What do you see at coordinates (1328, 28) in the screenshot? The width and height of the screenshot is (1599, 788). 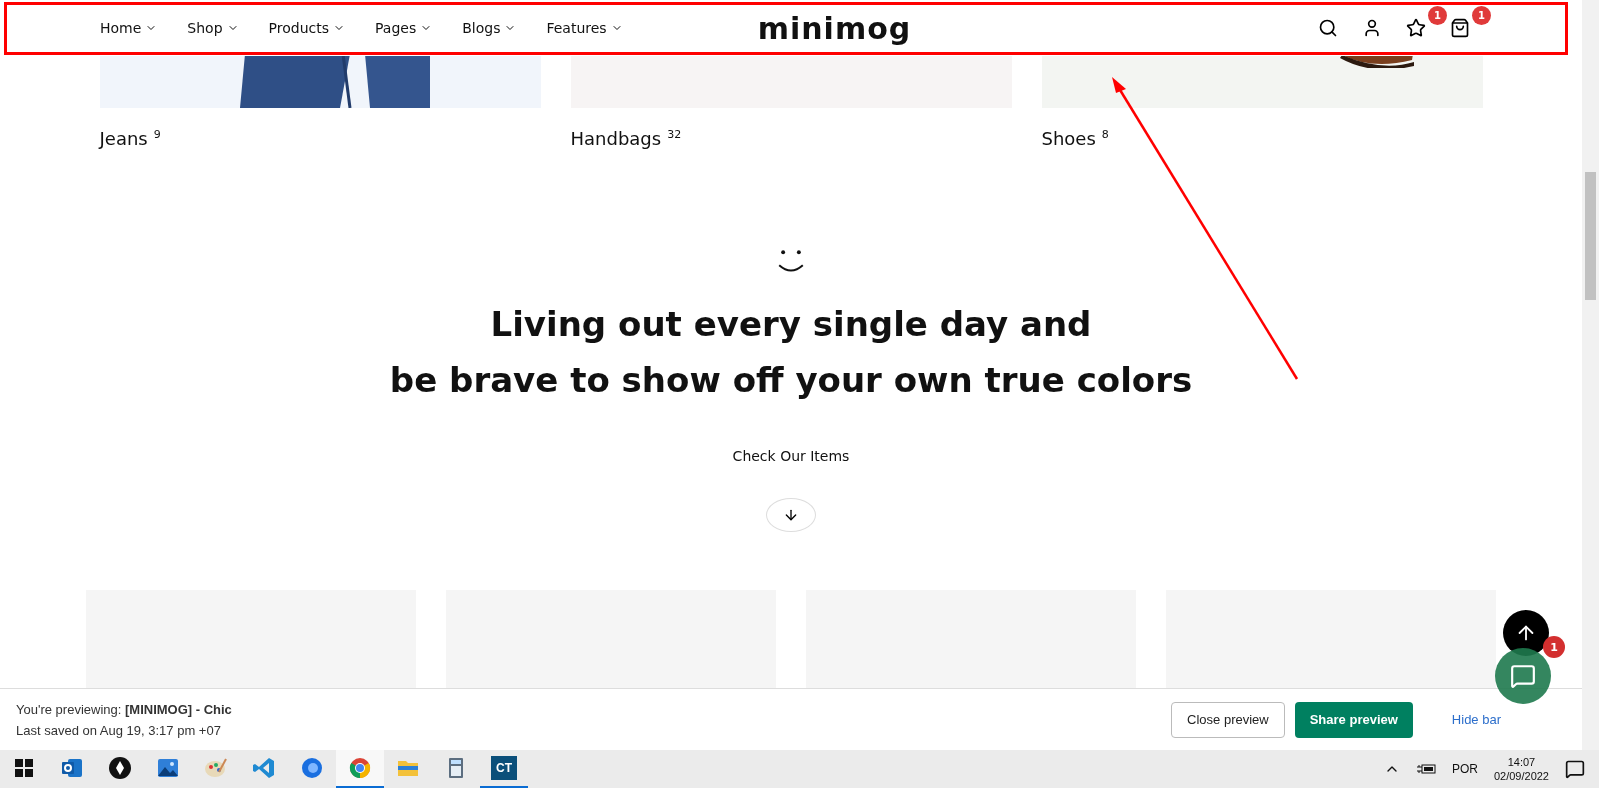 I see `search-button` at bounding box center [1328, 28].